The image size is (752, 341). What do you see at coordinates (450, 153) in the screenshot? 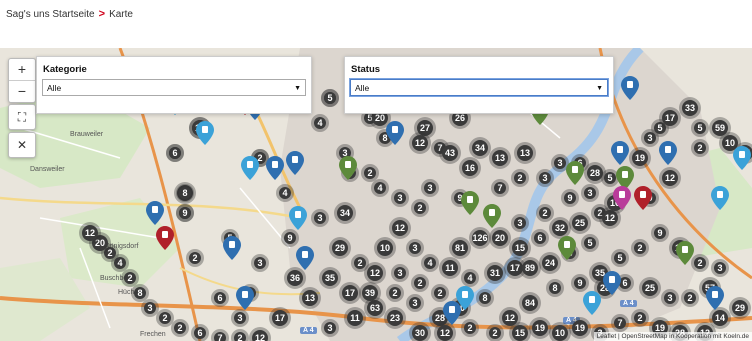
I see `marker-cluster: 43` at bounding box center [450, 153].